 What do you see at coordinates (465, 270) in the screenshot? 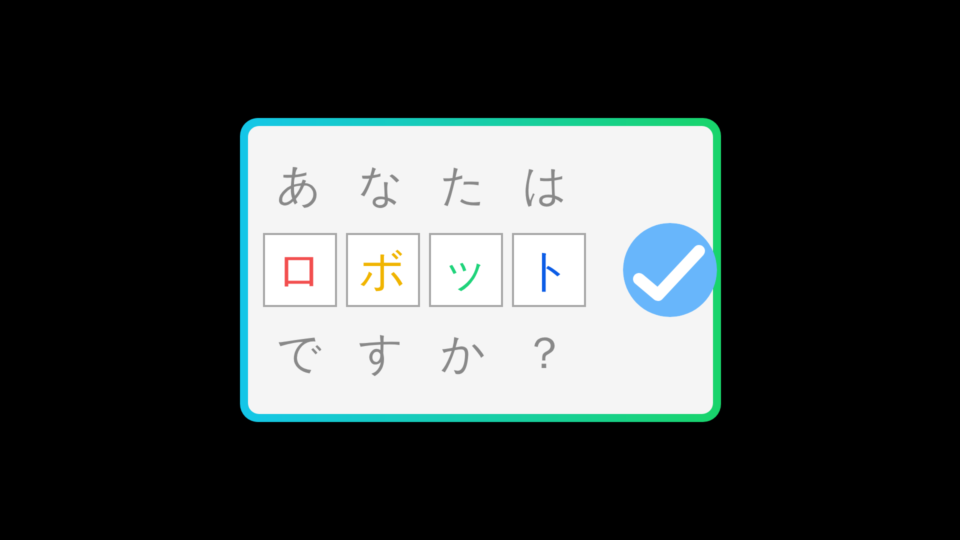
I see `letter-tile: ッ` at bounding box center [465, 270].